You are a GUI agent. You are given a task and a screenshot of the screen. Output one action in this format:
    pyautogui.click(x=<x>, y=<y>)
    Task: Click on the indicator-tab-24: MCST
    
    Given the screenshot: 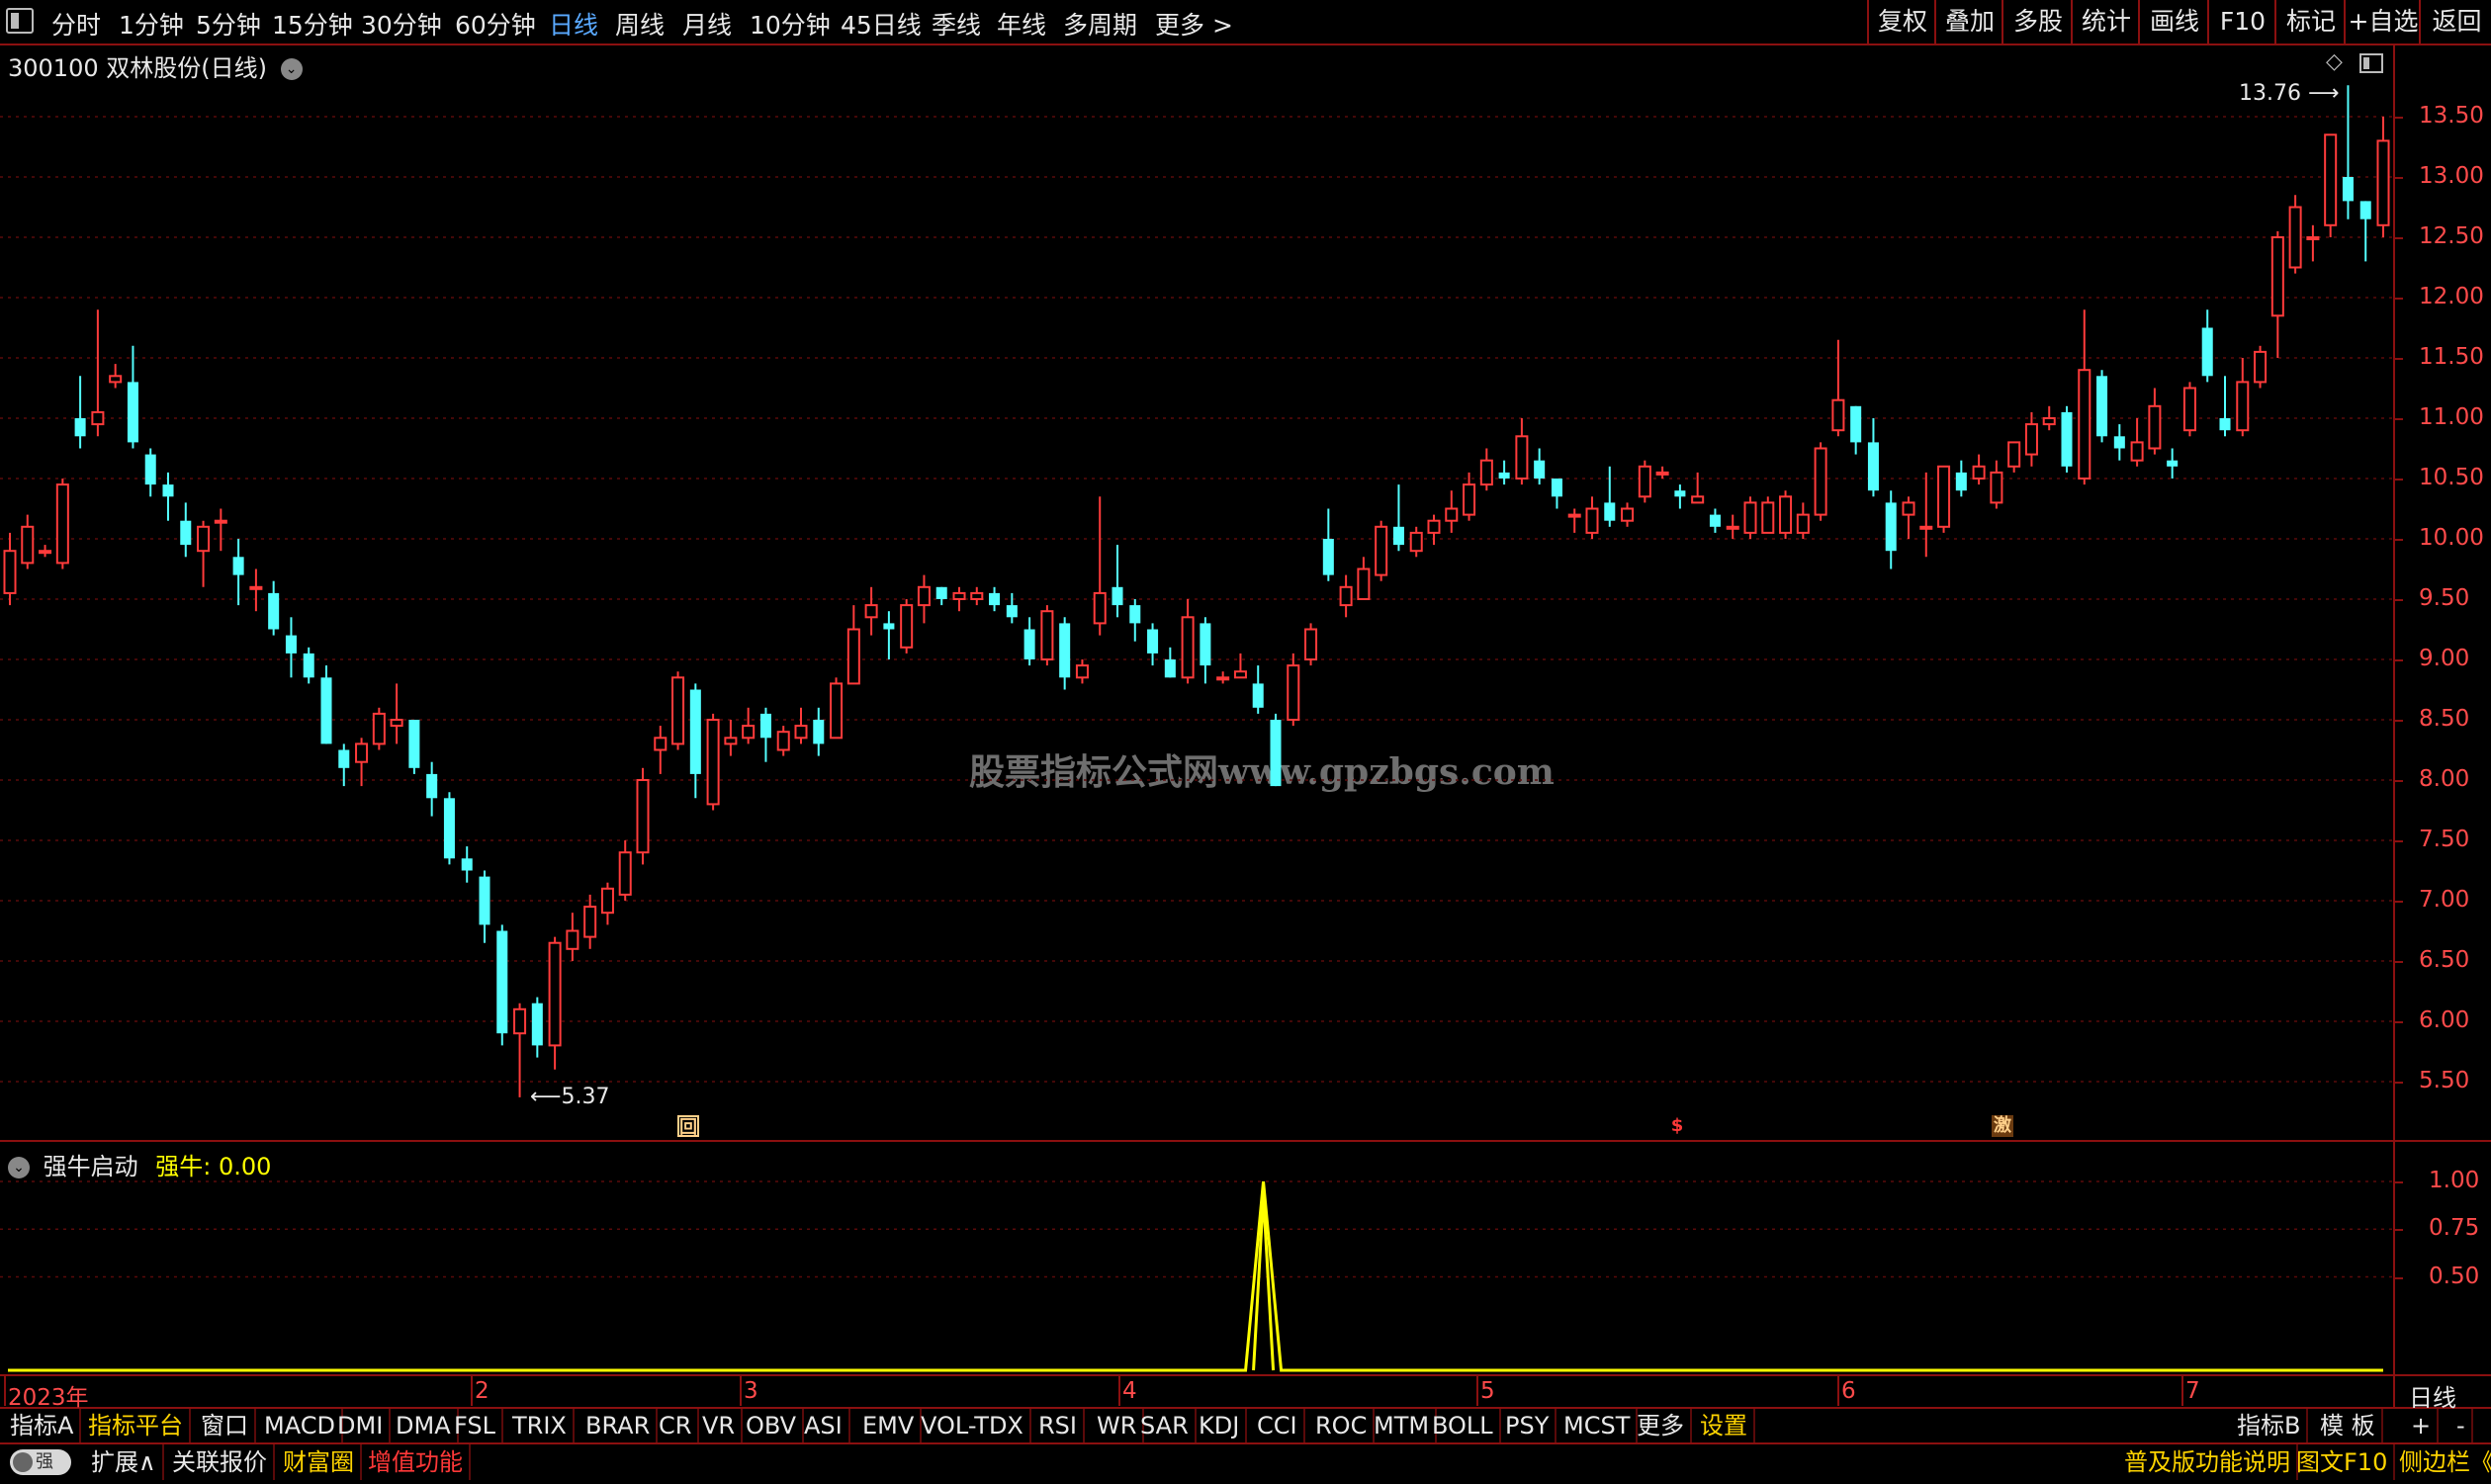 What is the action you would take?
    pyautogui.click(x=1598, y=1425)
    